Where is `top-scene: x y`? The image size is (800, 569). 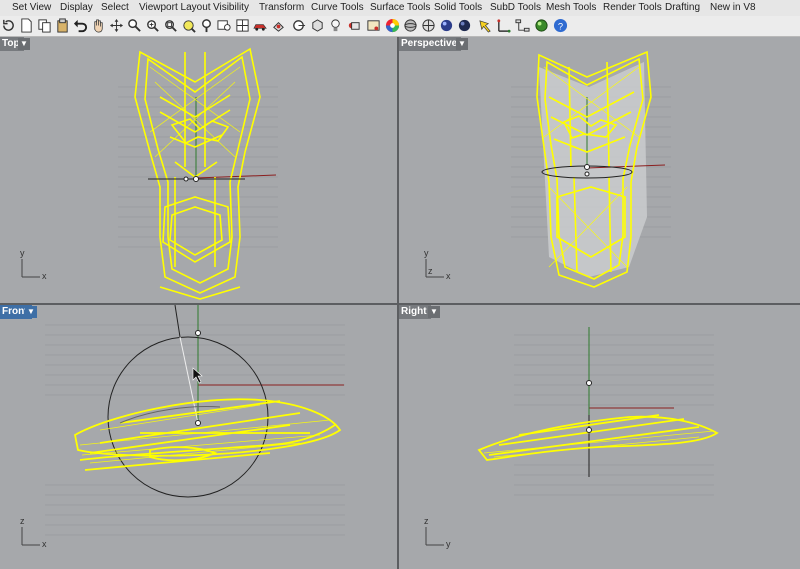 top-scene: x y is located at coordinates (149, 173).